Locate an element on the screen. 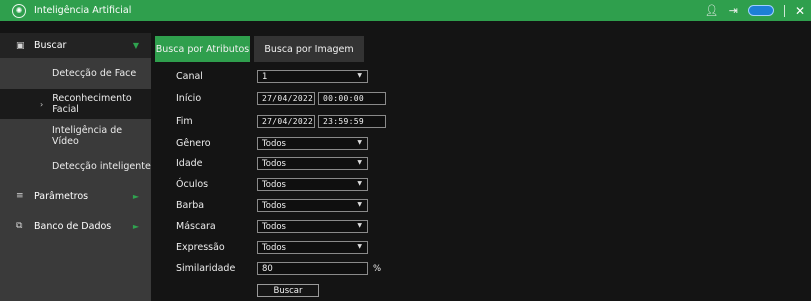 Image resolution: width=811 pixels, height=301 pixels. submenu-item-label: Detecção inteligente is located at coordinates (101, 166).